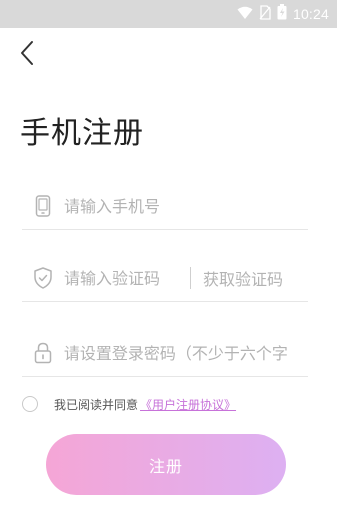 The height and width of the screenshot is (515, 337). I want to click on phone-icon, so click(43, 206).